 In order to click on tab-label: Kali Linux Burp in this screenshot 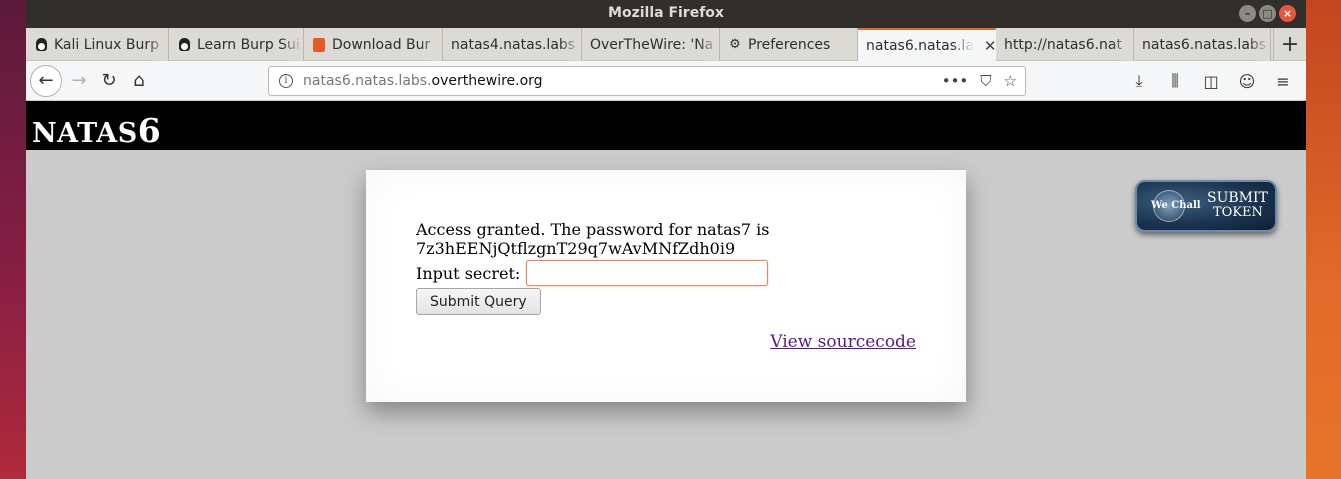, I will do `click(107, 44)`.